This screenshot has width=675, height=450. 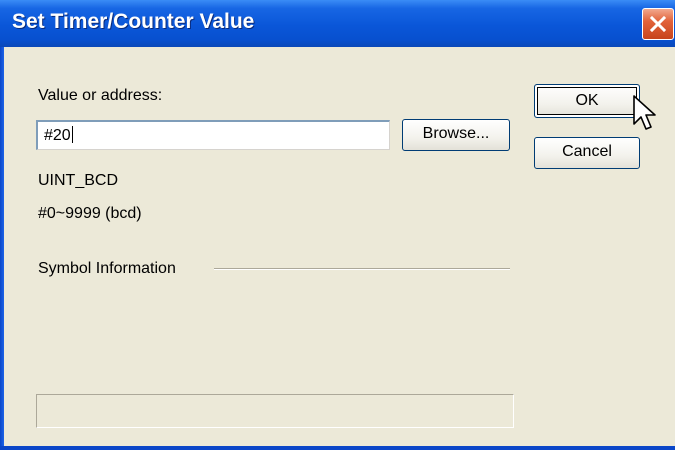 What do you see at coordinates (362, 269) in the screenshot?
I see `group-separator` at bounding box center [362, 269].